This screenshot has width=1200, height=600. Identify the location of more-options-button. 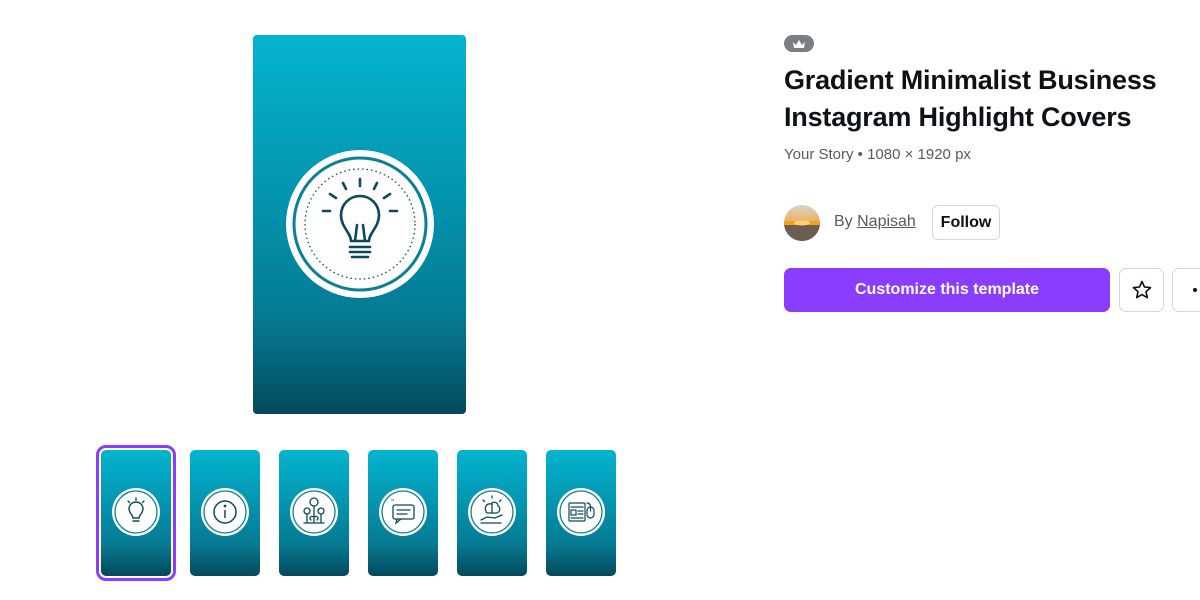
(1186, 290).